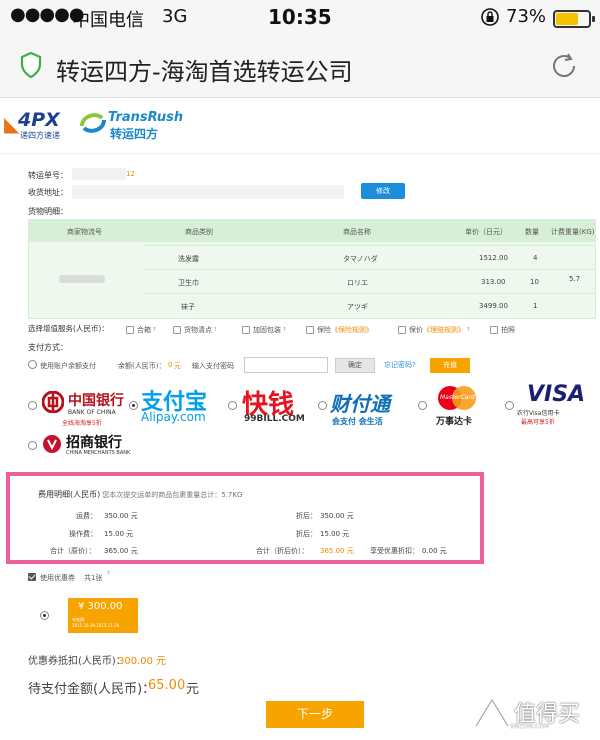 The width and height of the screenshot is (600, 740). What do you see at coordinates (199, 232) in the screenshot?
I see `col-category: 商品类别` at bounding box center [199, 232].